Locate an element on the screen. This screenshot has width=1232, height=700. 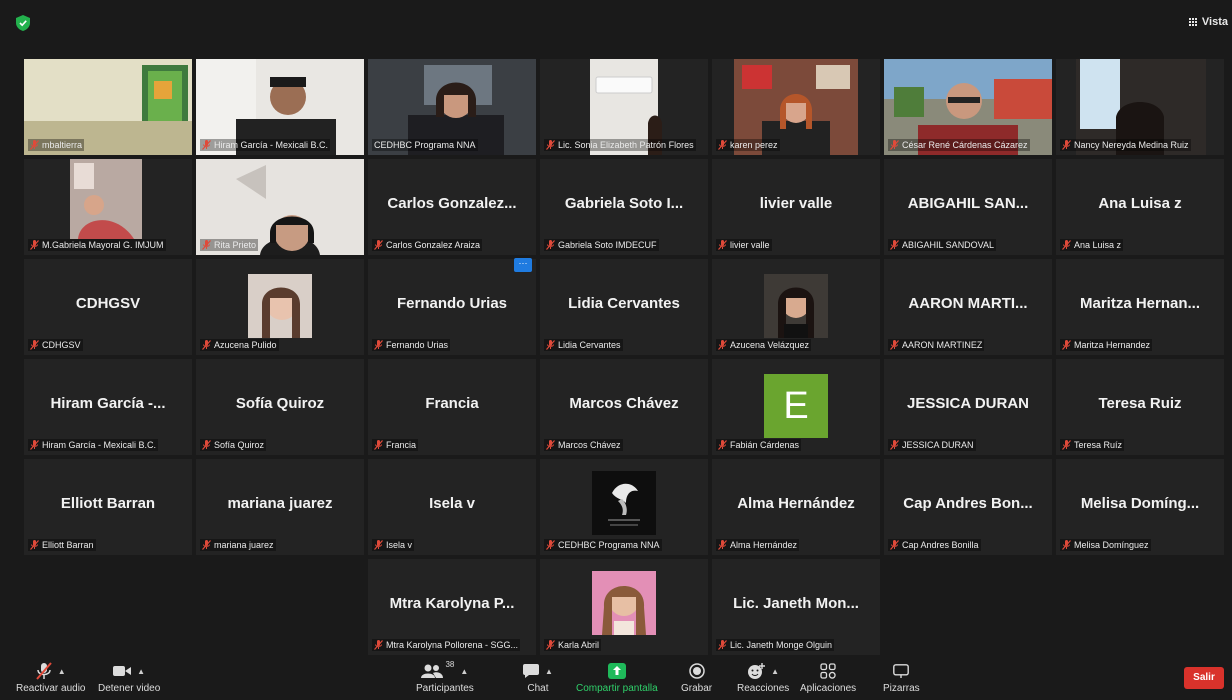
participant-display-name: Fernando Urias is located at coordinates (452, 303).